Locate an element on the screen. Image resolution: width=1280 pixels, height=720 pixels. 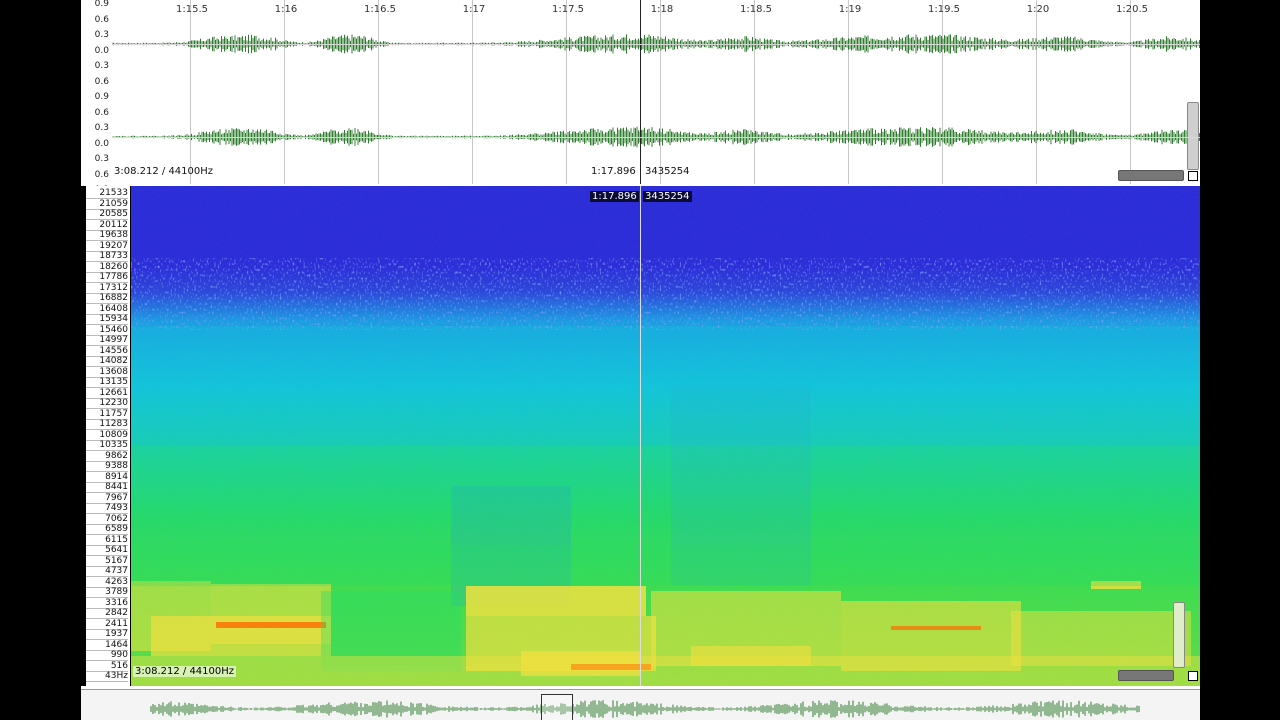
frequency-tick: 4737 is located at coordinates (107, 572).